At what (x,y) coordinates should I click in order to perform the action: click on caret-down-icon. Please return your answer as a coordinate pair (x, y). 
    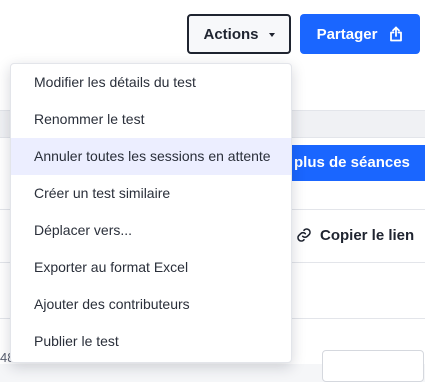
    Looking at the image, I should click on (271, 35).